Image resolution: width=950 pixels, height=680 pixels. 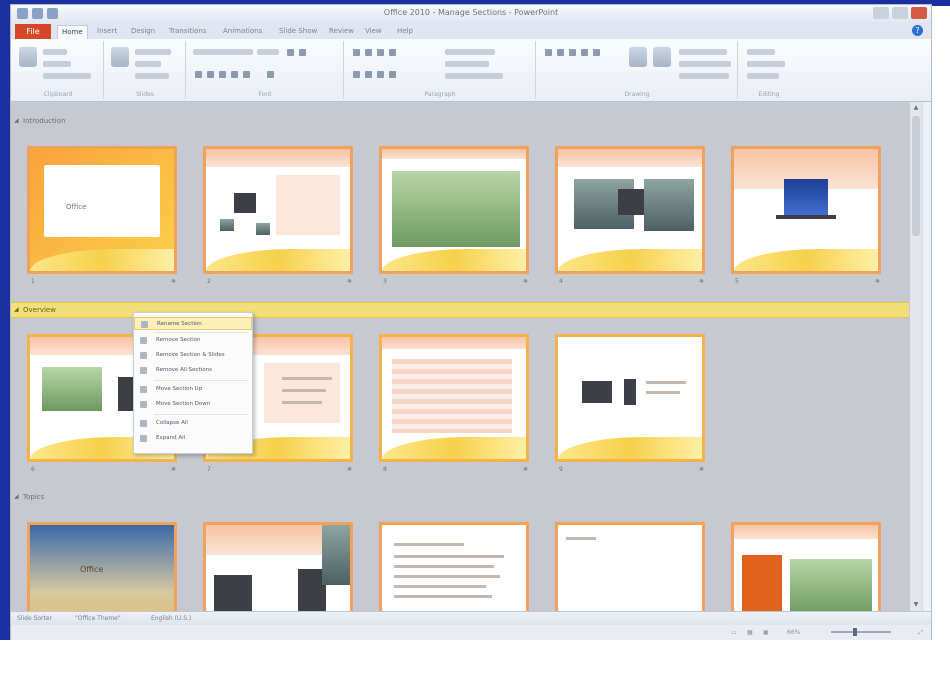 I want to click on convert-smartart-button, so click(x=474, y=76).